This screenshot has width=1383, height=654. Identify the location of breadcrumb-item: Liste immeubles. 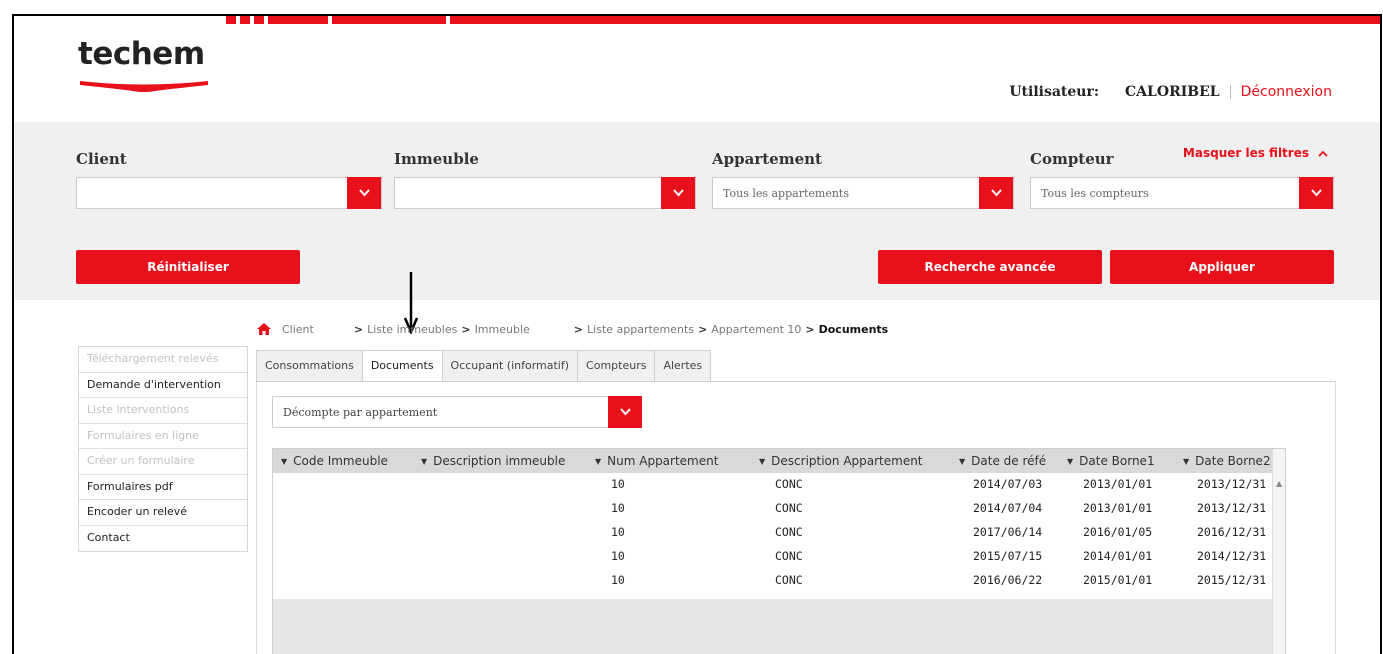
(412, 329).